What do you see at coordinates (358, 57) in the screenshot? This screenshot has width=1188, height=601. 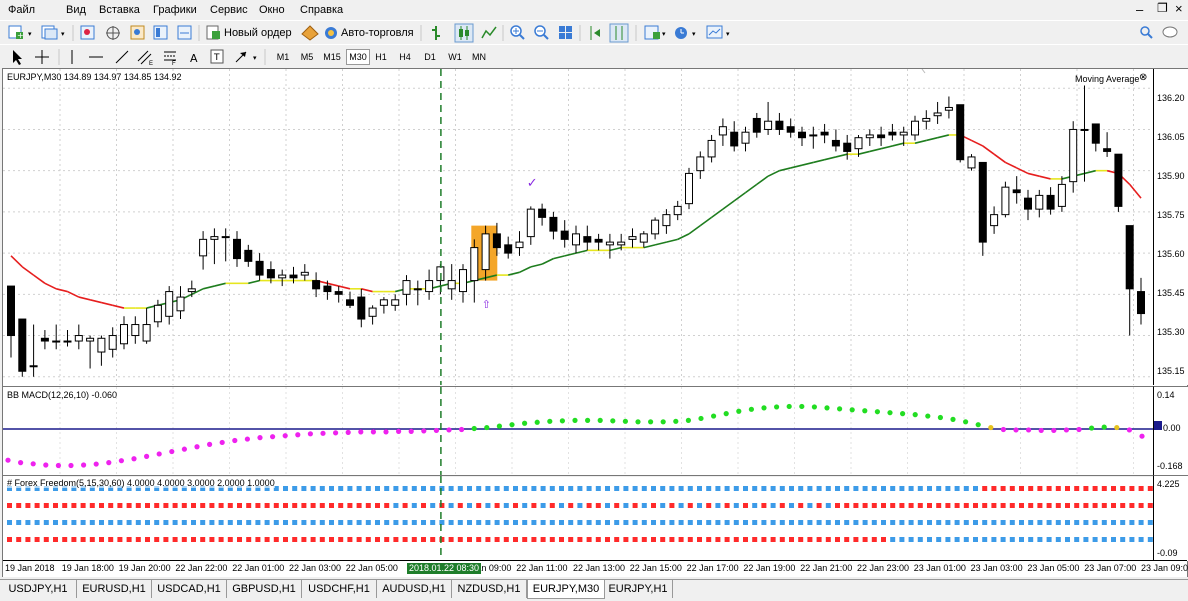 I see `tf-m30: M30` at bounding box center [358, 57].